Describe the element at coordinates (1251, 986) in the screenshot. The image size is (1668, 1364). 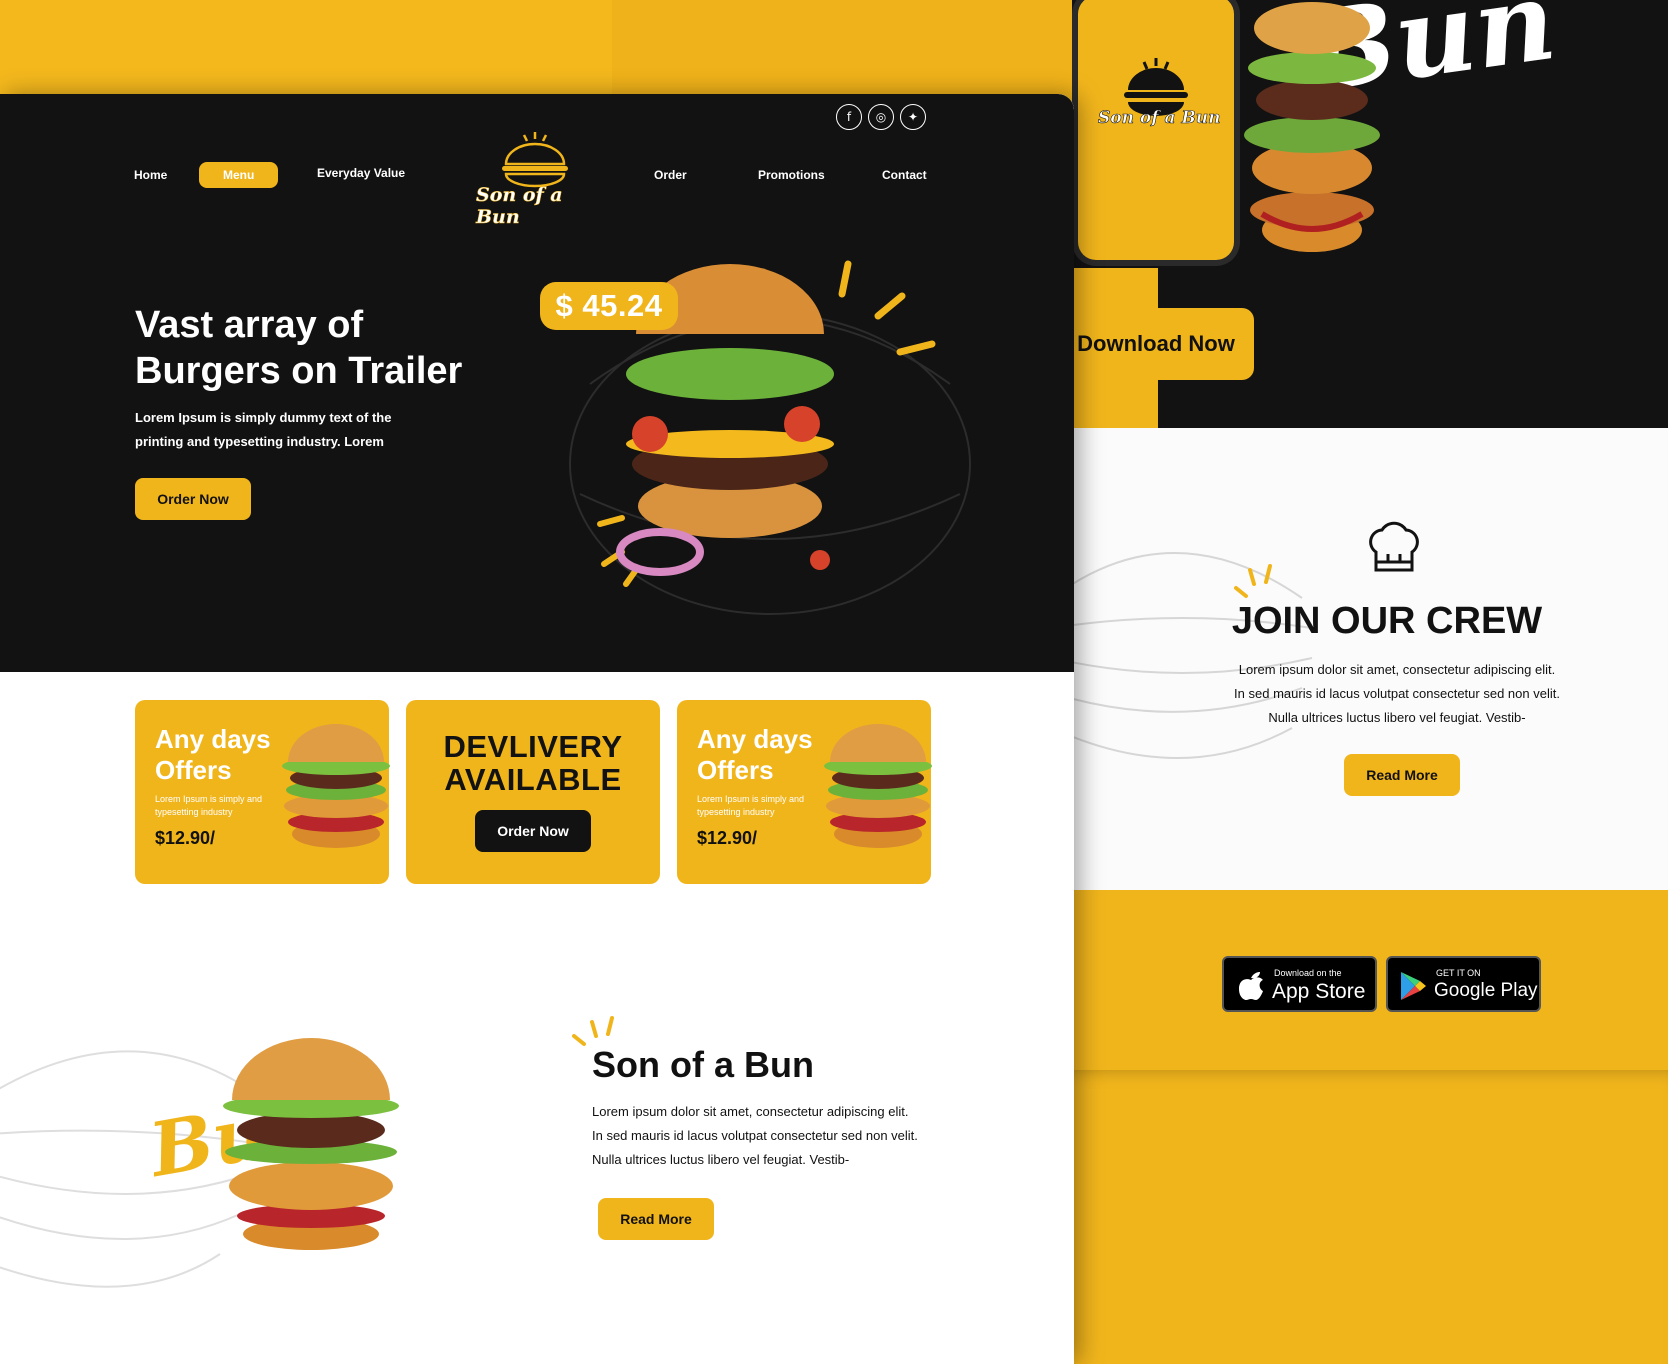
I see `apple-icon` at that location.